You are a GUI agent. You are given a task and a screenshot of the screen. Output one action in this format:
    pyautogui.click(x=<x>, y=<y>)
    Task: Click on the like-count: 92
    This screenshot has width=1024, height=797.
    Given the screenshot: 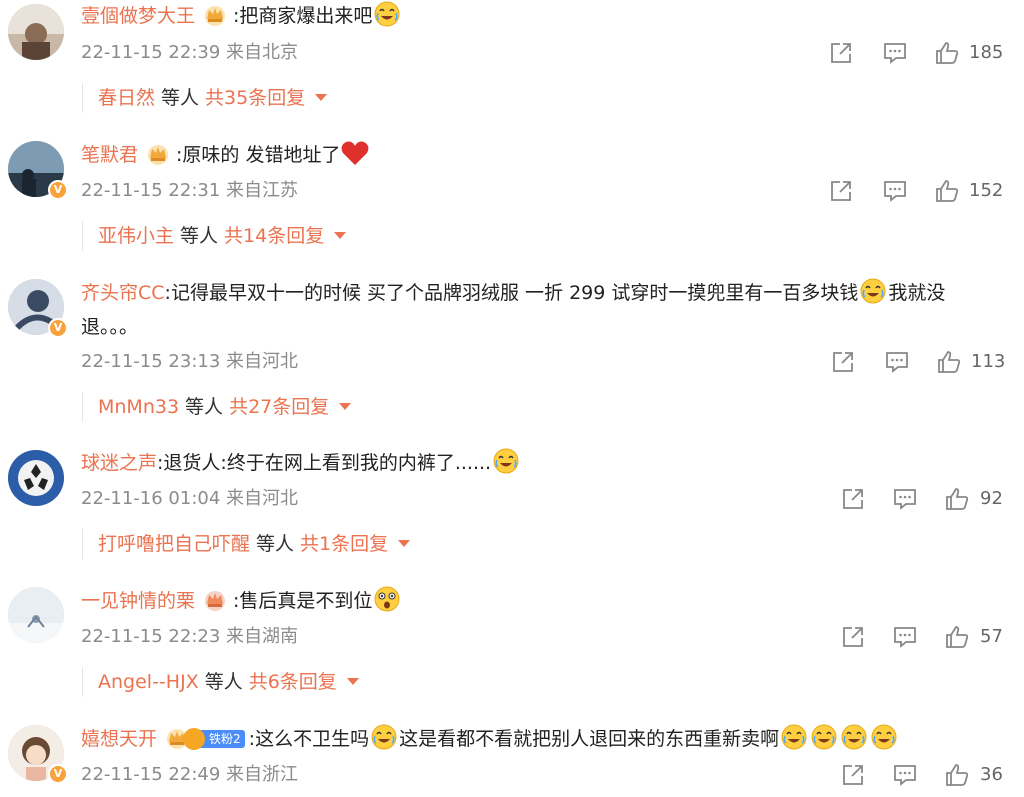 What is the action you would take?
    pyautogui.click(x=991, y=498)
    